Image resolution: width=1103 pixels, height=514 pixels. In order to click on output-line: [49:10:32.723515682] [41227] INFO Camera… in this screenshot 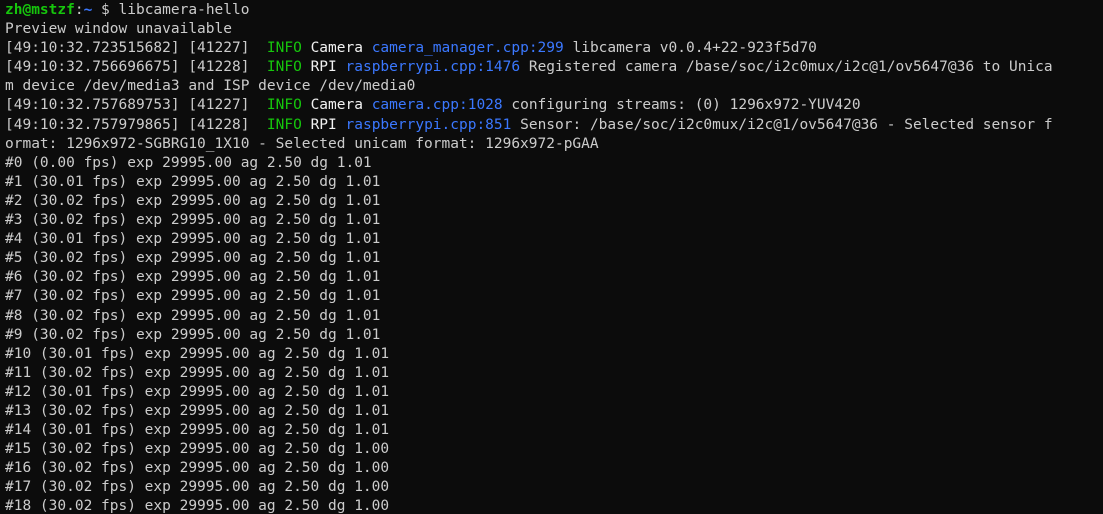, I will do `click(554, 48)`.